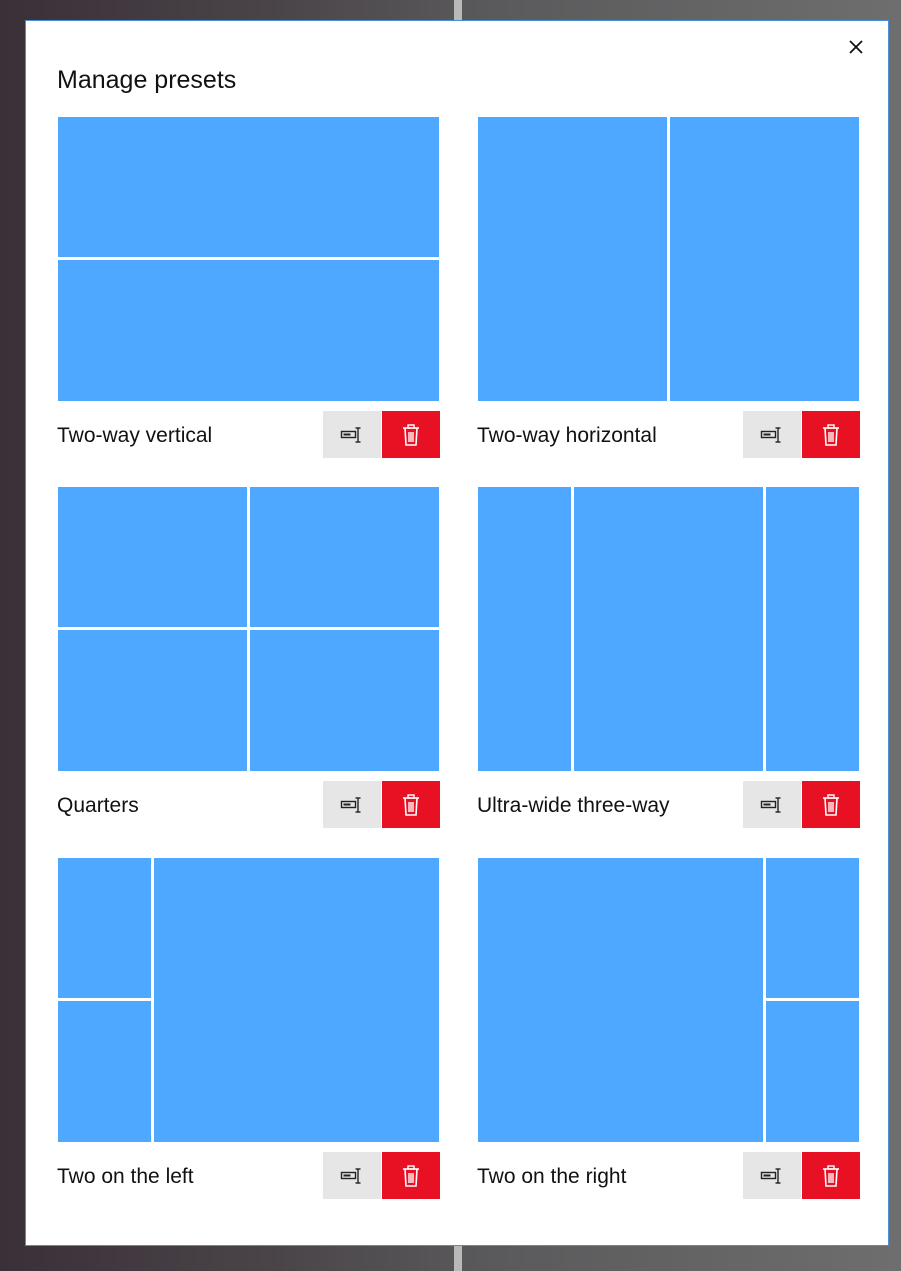  What do you see at coordinates (573, 805) in the screenshot?
I see `preset-label: Ultra-wide three-way` at bounding box center [573, 805].